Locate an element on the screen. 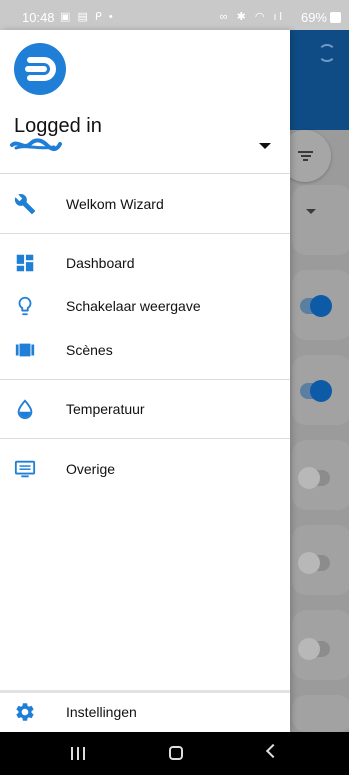 The width and height of the screenshot is (349, 775). gear-icon is located at coordinates (25, 712).